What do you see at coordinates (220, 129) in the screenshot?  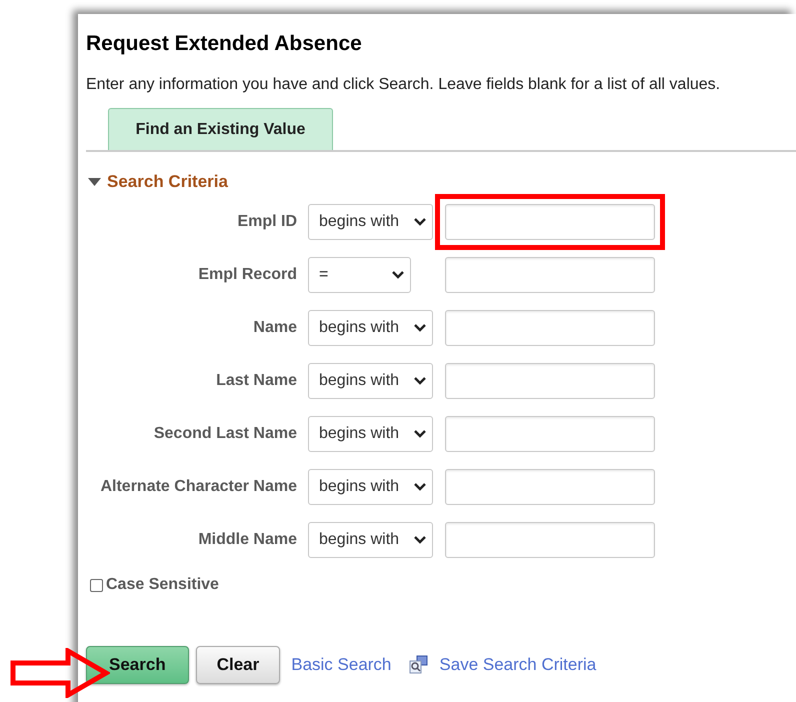 I see `tab: Find an Existing Value` at bounding box center [220, 129].